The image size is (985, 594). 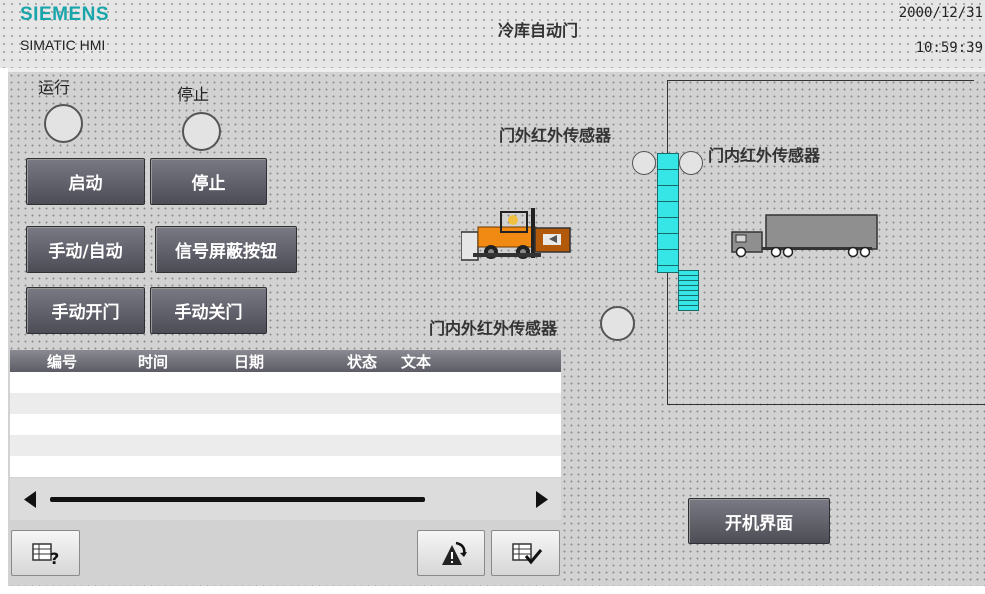 I want to click on edit-list-icon, so click(x=527, y=554).